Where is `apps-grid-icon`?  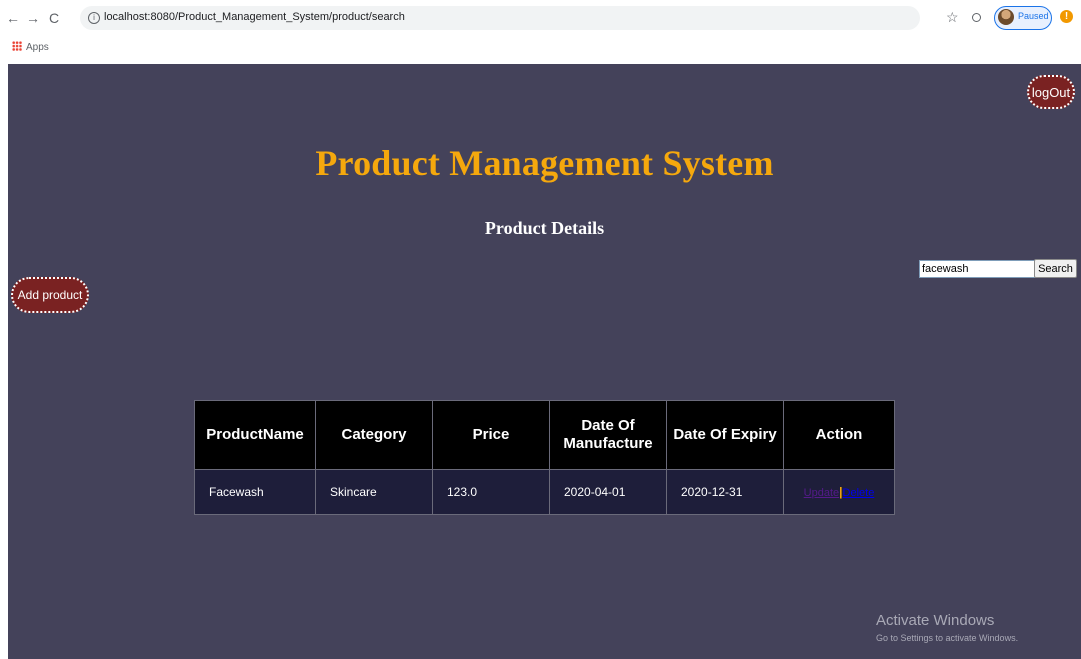 apps-grid-icon is located at coordinates (17, 46).